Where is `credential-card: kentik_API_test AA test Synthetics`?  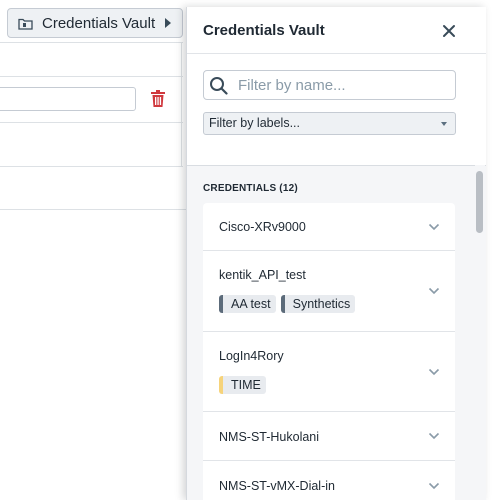 credential-card: kentik_API_test AA test Synthetics is located at coordinates (329, 291).